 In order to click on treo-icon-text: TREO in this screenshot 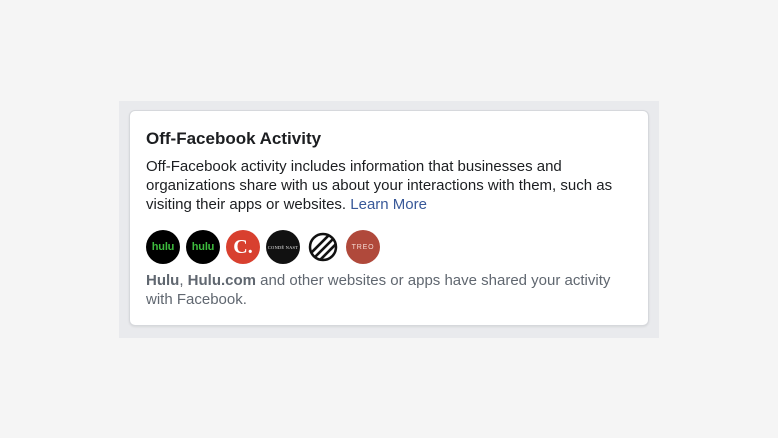, I will do `click(363, 247)`.